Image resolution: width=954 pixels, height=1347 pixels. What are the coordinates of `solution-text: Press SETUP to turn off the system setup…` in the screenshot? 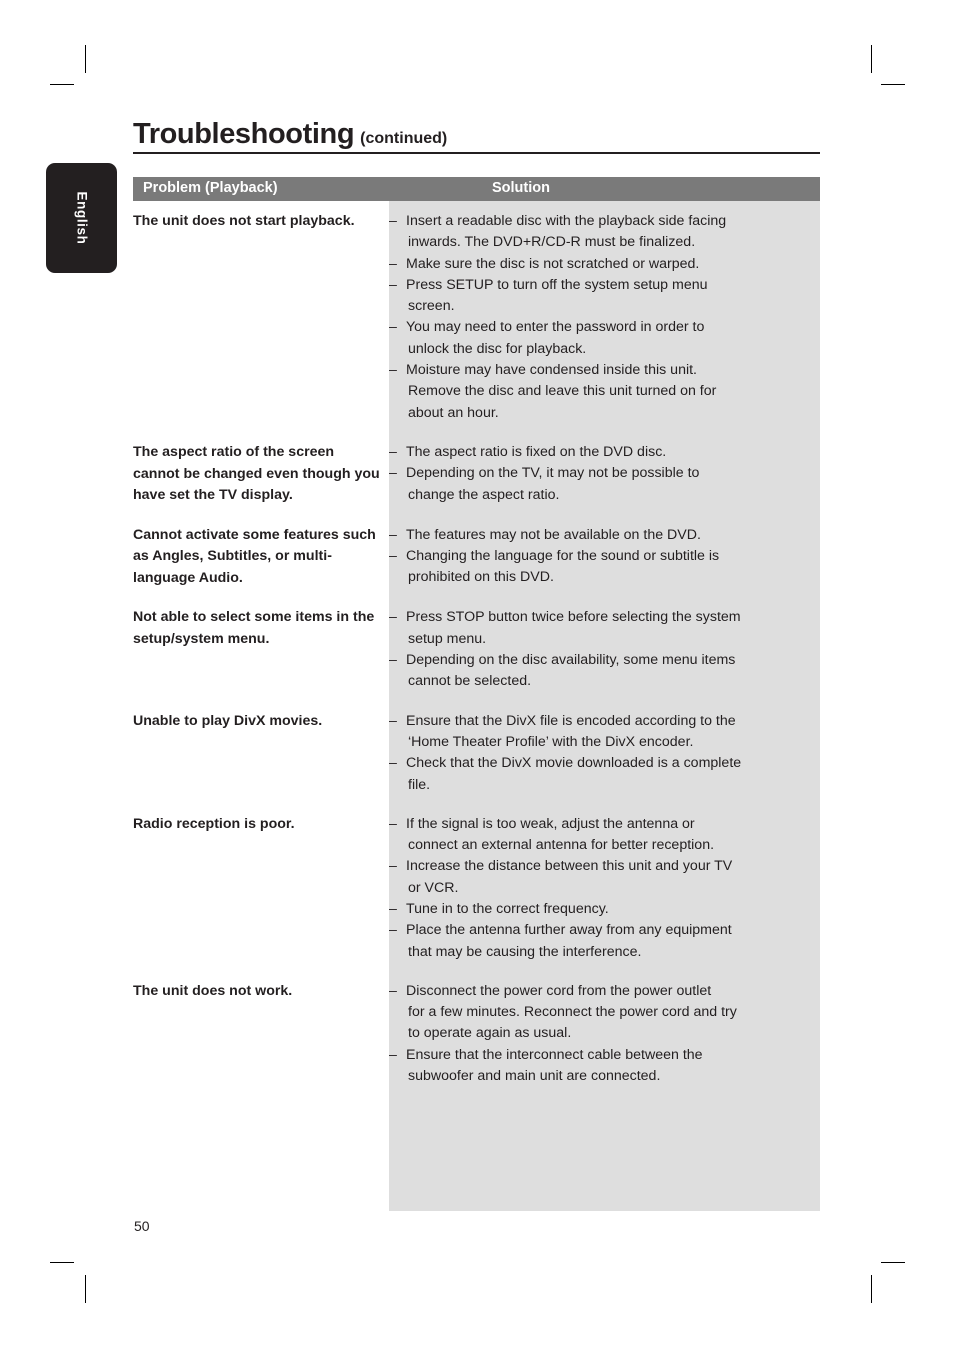 It's located at (613, 296).